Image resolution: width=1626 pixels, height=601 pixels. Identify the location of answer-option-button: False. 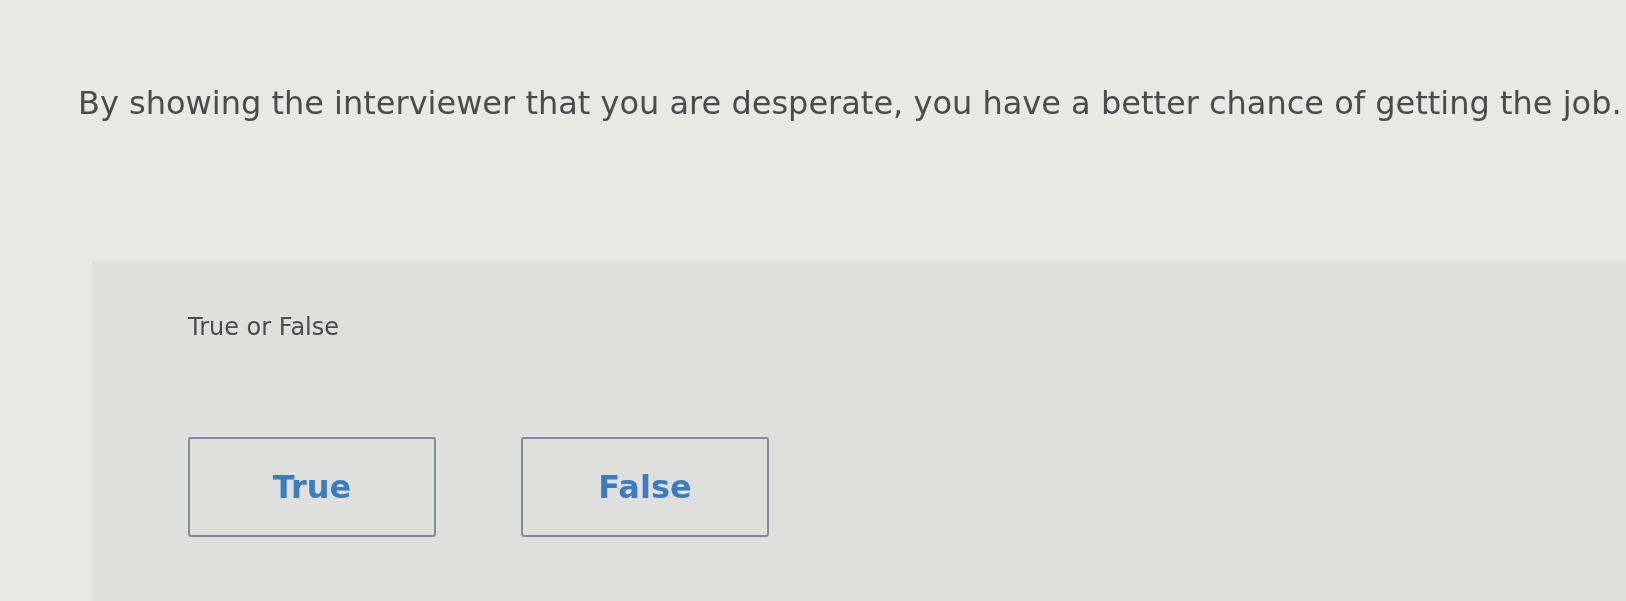
(645, 487).